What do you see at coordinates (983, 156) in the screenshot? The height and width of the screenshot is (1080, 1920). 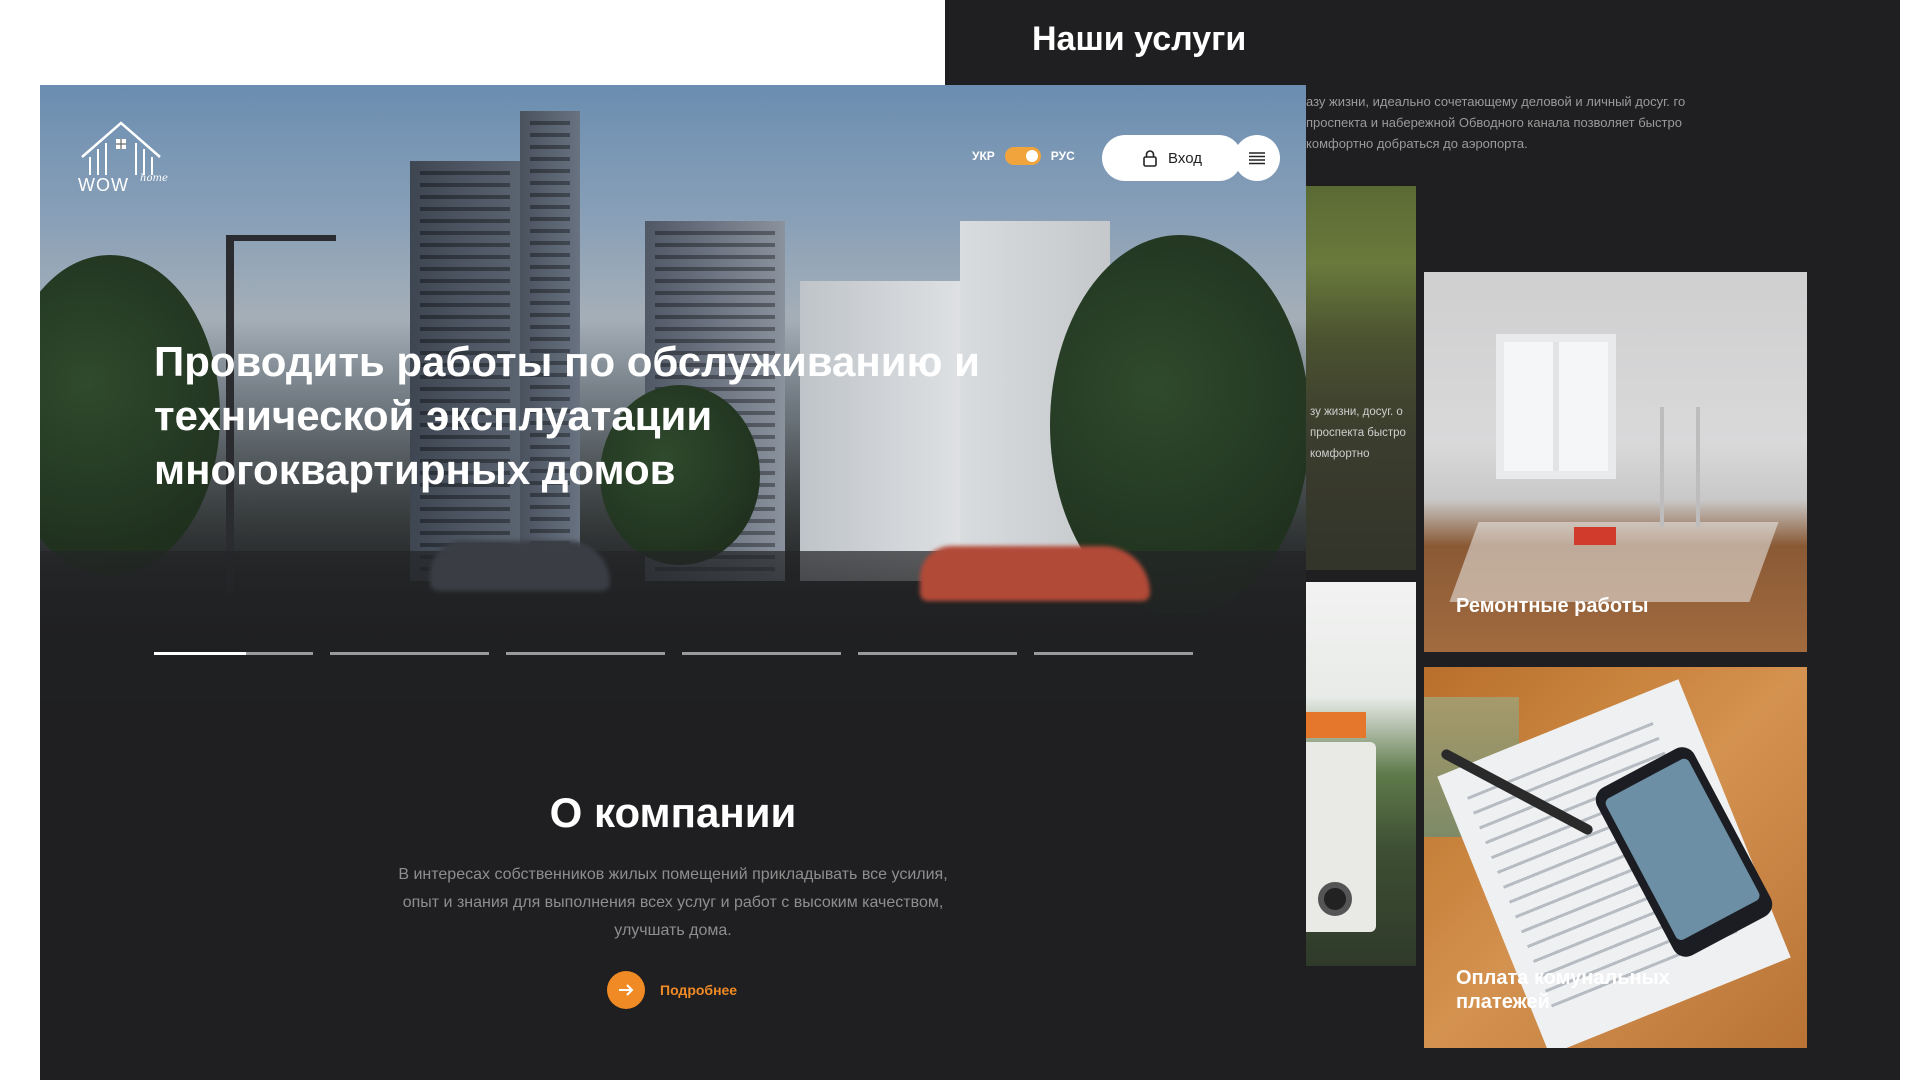 I see `lang-ukr-label: УКР` at bounding box center [983, 156].